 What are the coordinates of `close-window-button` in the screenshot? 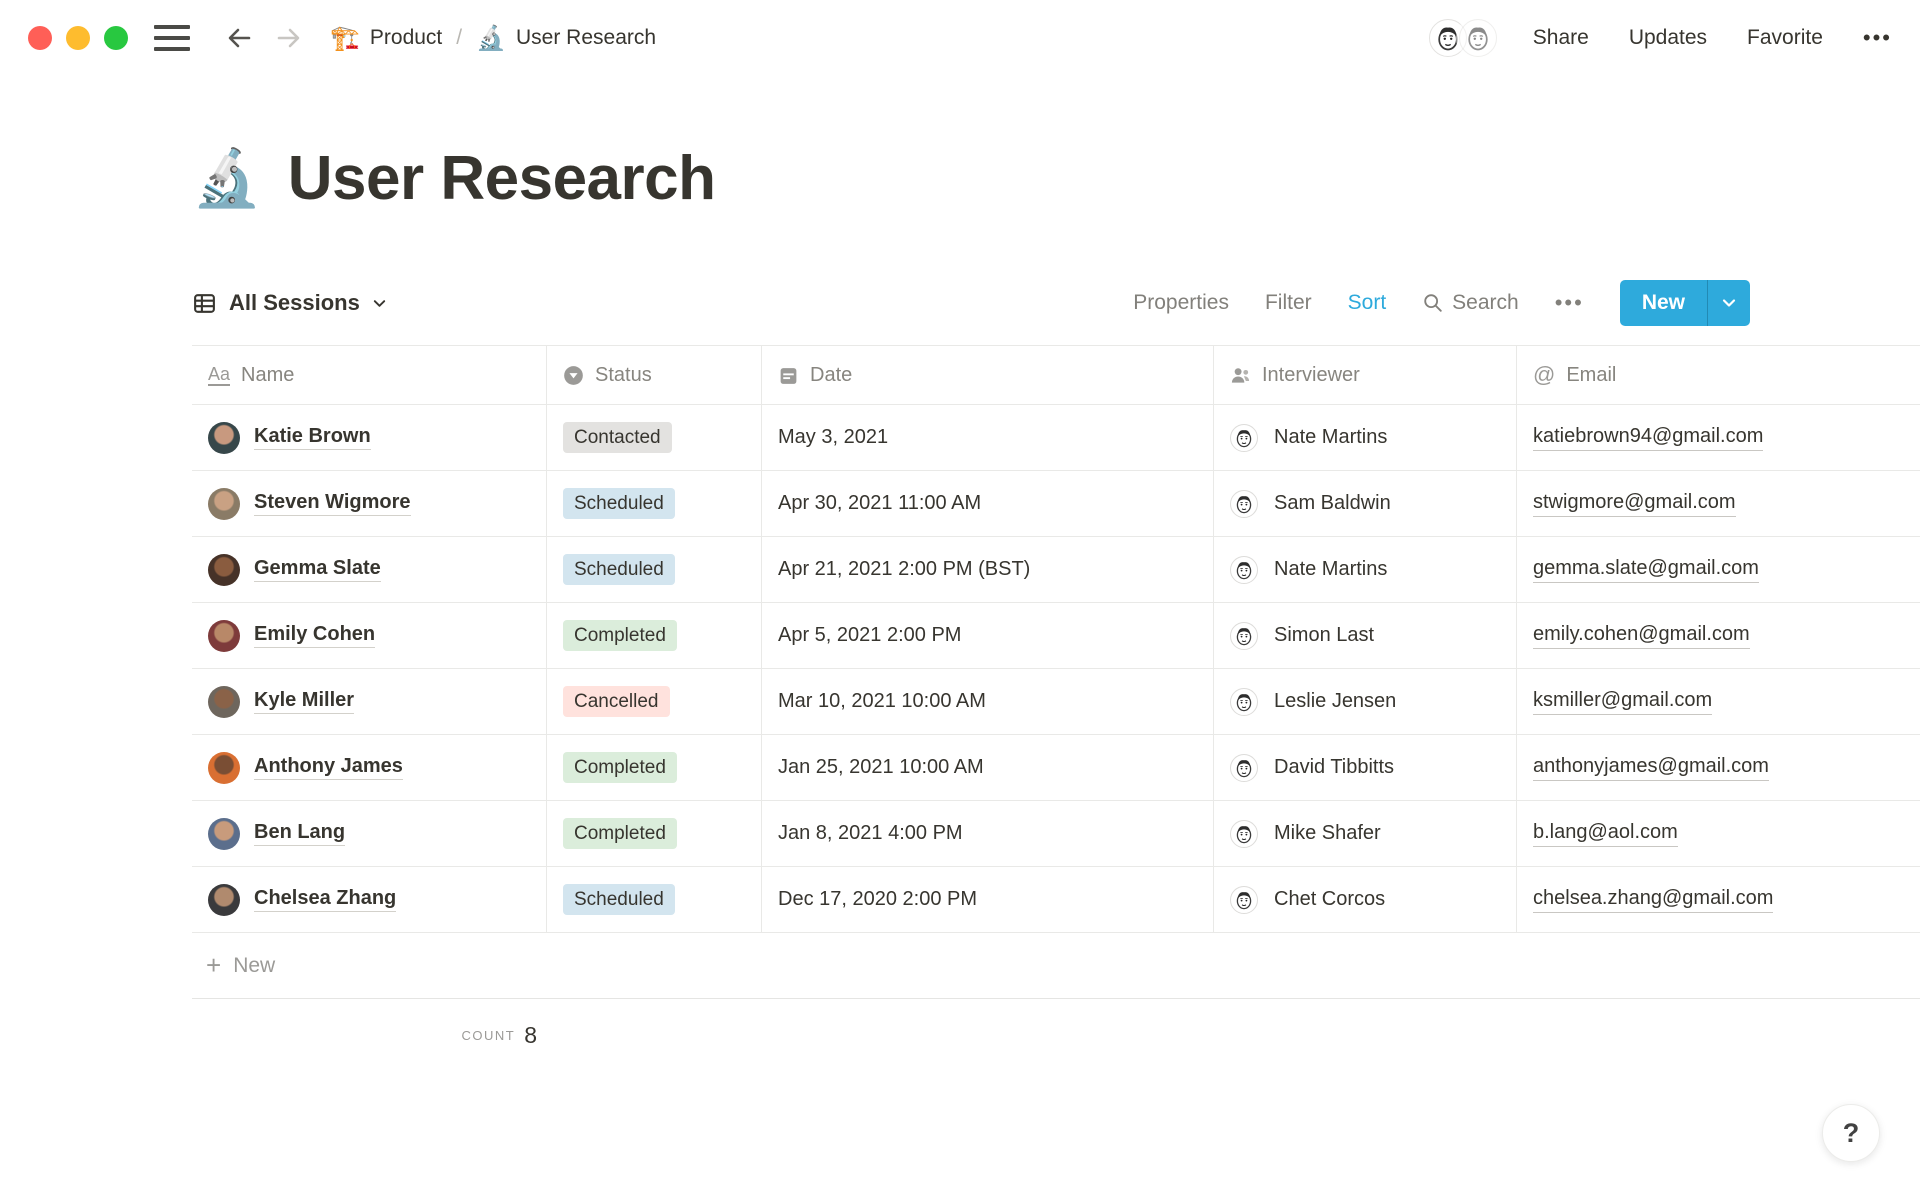 It's located at (40, 38).